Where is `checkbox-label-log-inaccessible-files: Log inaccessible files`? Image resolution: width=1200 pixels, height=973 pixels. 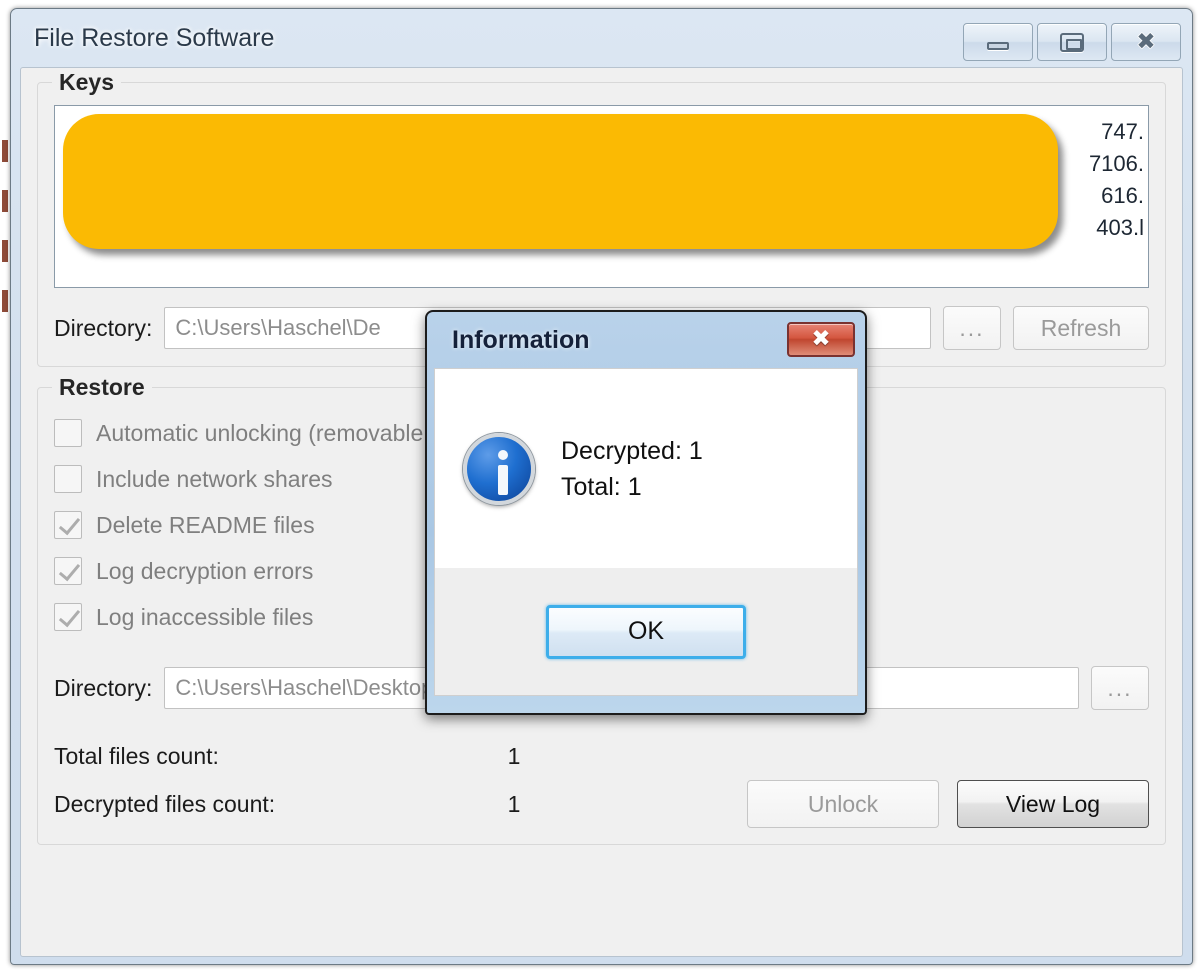
checkbox-label-log-inaccessible-files: Log inaccessible files is located at coordinates (205, 616).